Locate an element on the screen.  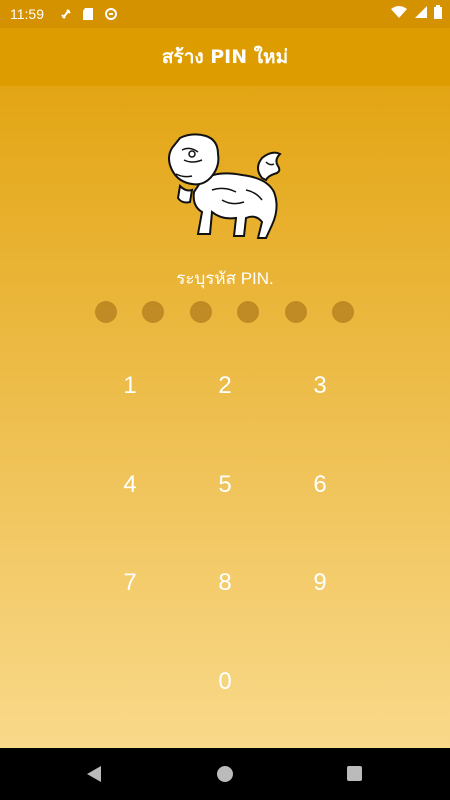
home-icon is located at coordinates (225, 774).